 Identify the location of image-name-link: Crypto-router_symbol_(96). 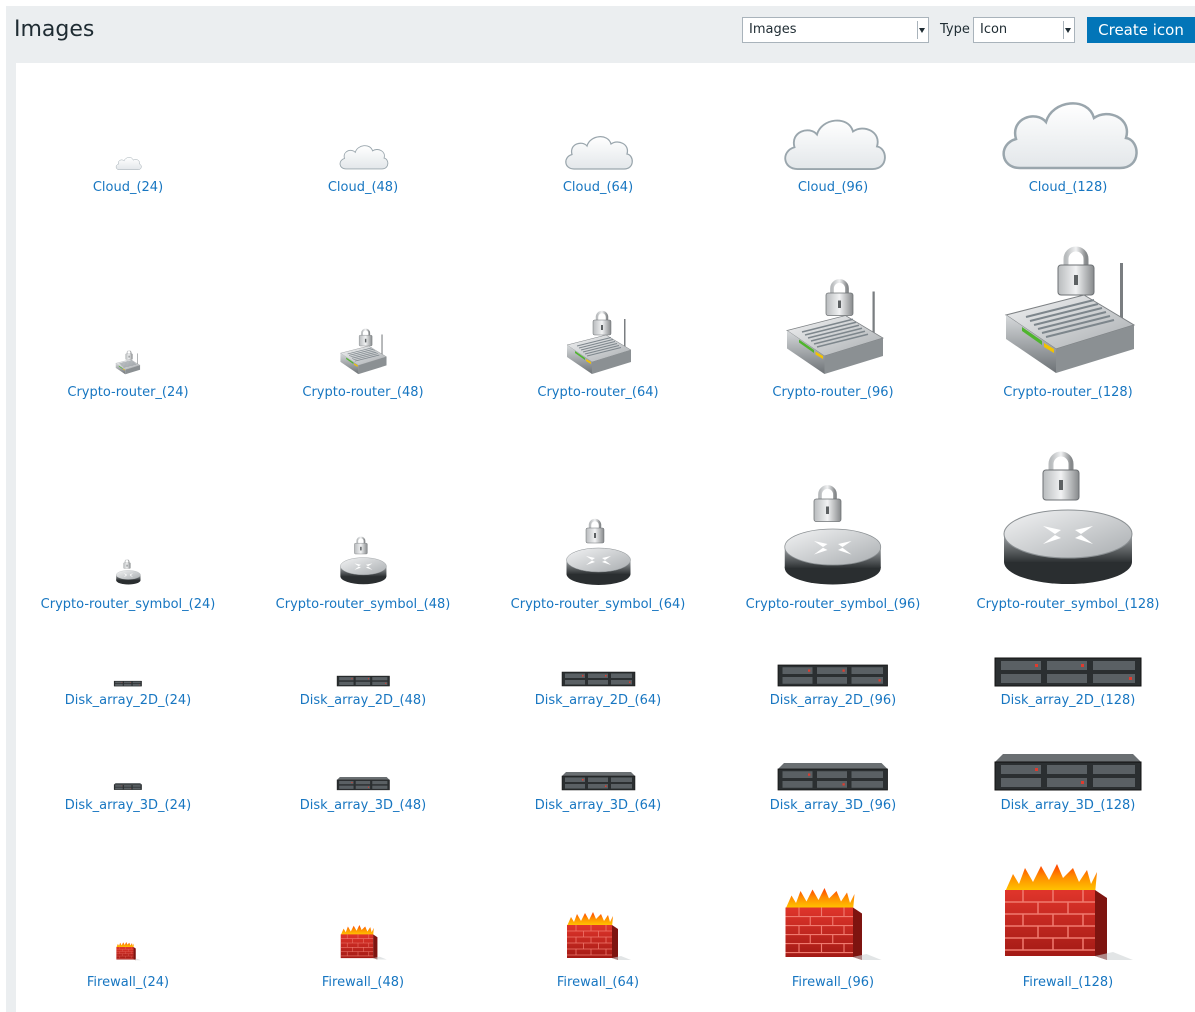
(833, 604).